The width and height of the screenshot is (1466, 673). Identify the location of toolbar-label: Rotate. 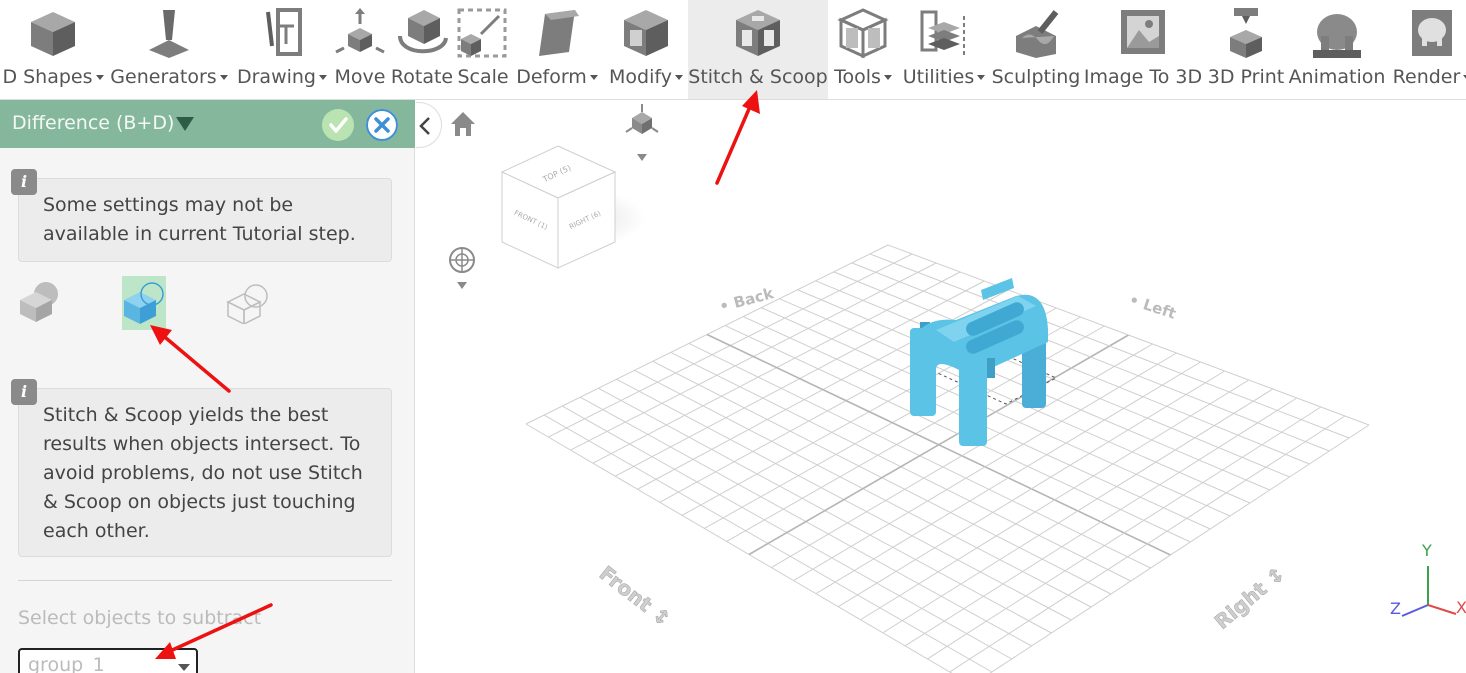
(422, 77).